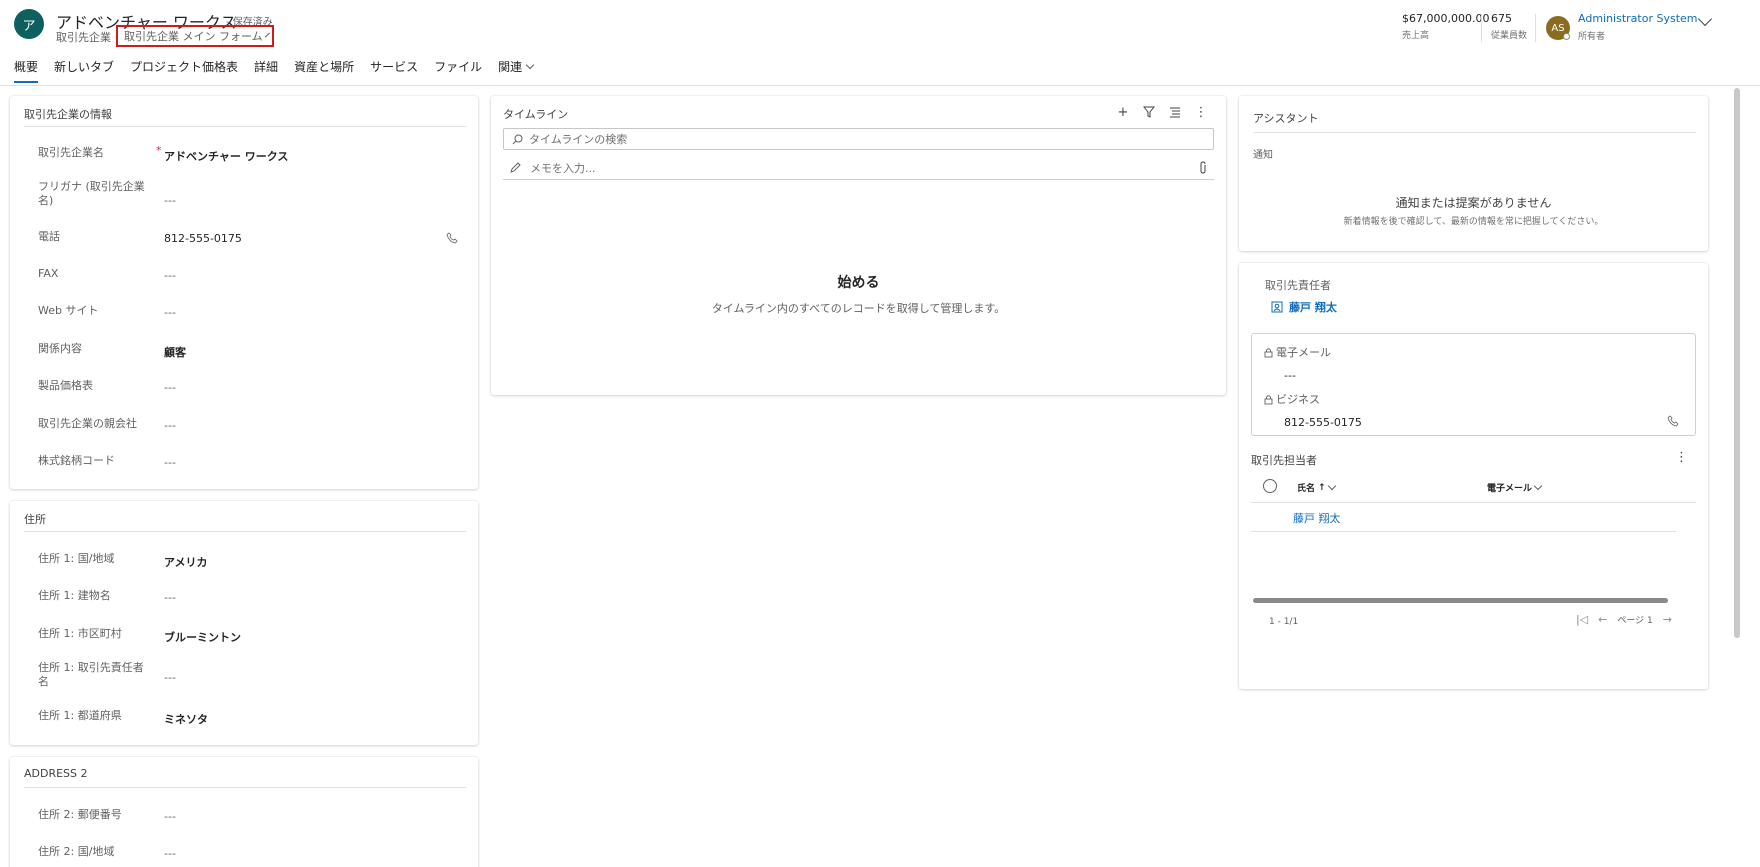 The width and height of the screenshot is (1760, 867). I want to click on field-phone: 電話 812-555-0175, so click(251, 246).